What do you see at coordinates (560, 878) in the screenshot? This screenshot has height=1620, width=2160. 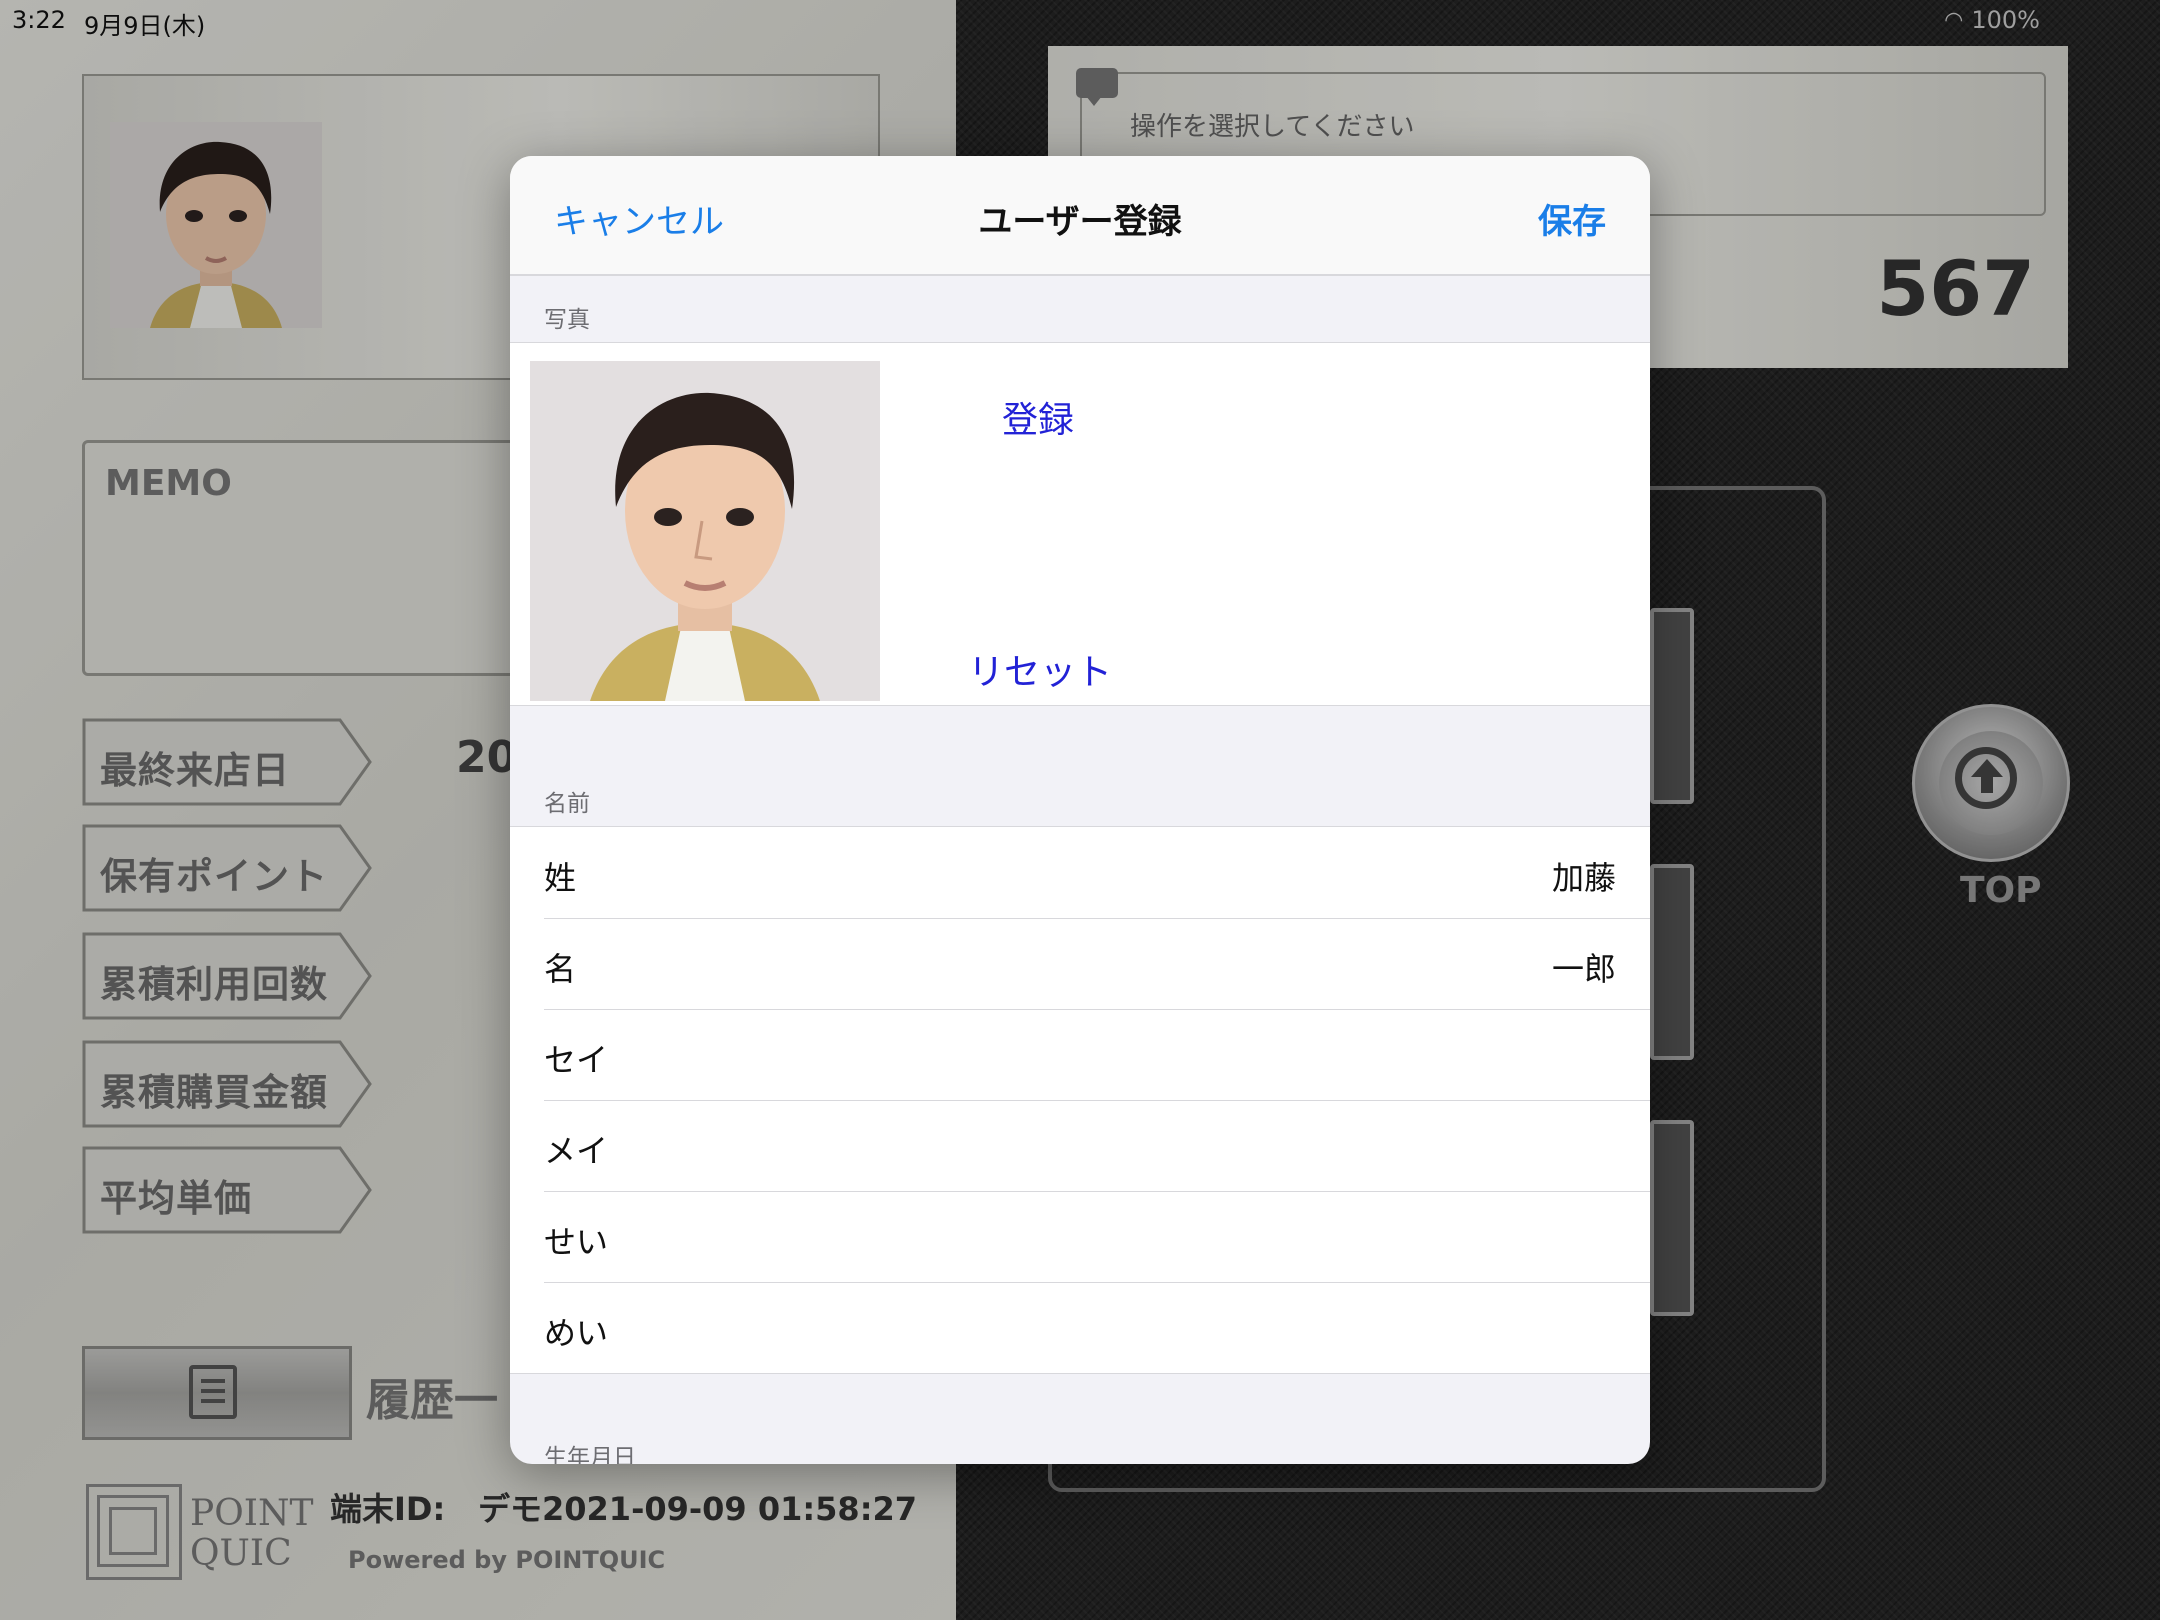 I see `field-label: 姓` at bounding box center [560, 878].